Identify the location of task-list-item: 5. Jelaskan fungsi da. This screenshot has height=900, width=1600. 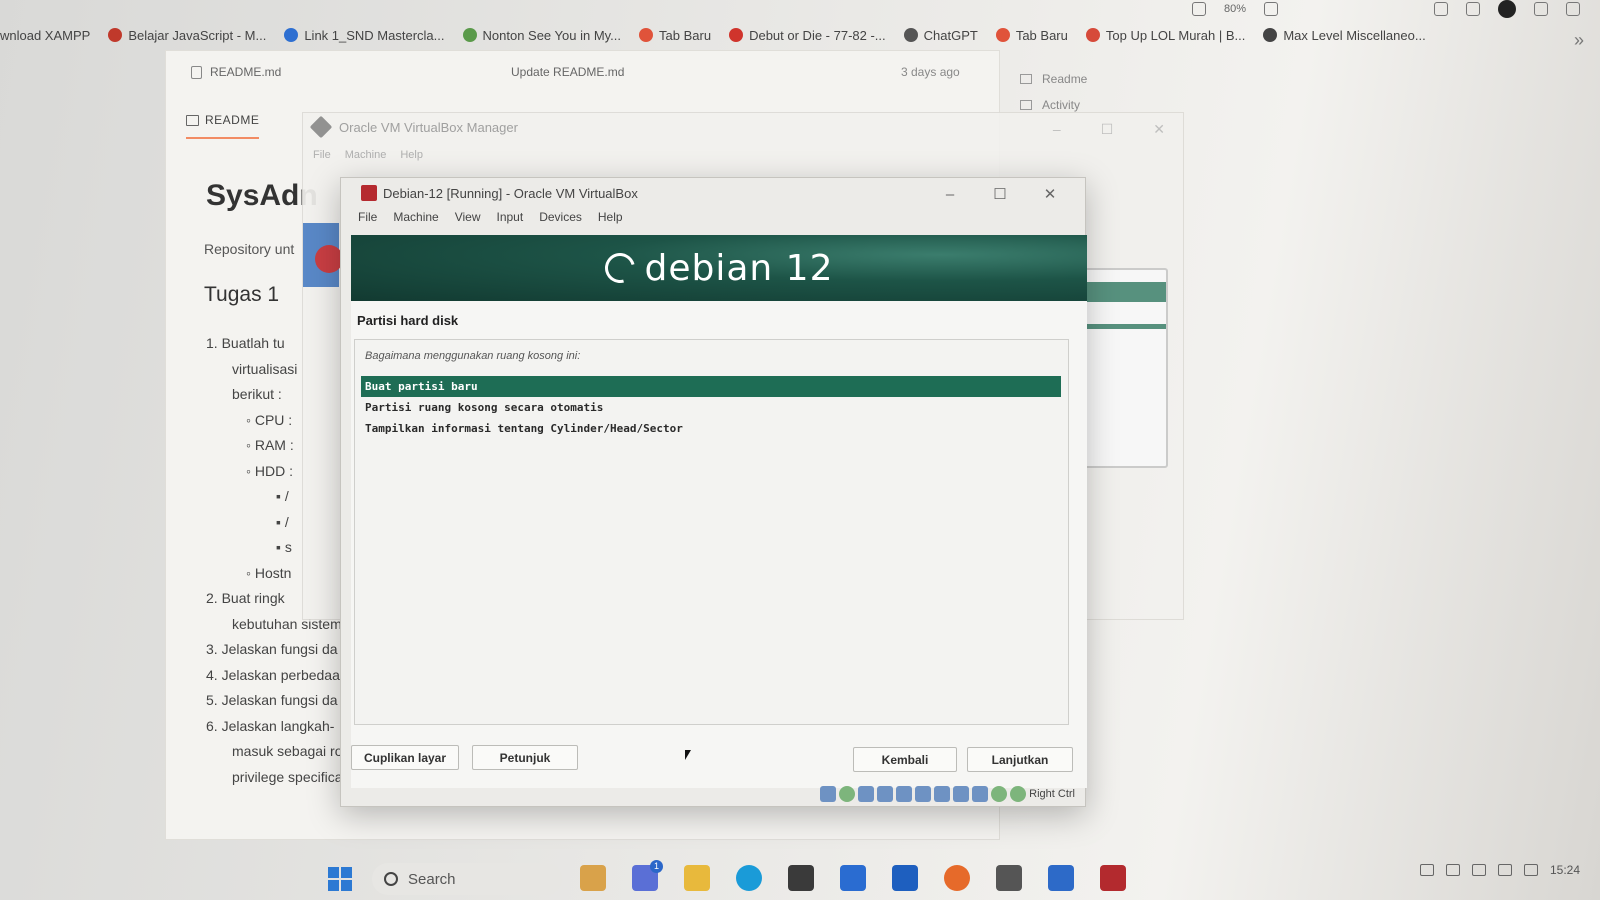
(272, 700).